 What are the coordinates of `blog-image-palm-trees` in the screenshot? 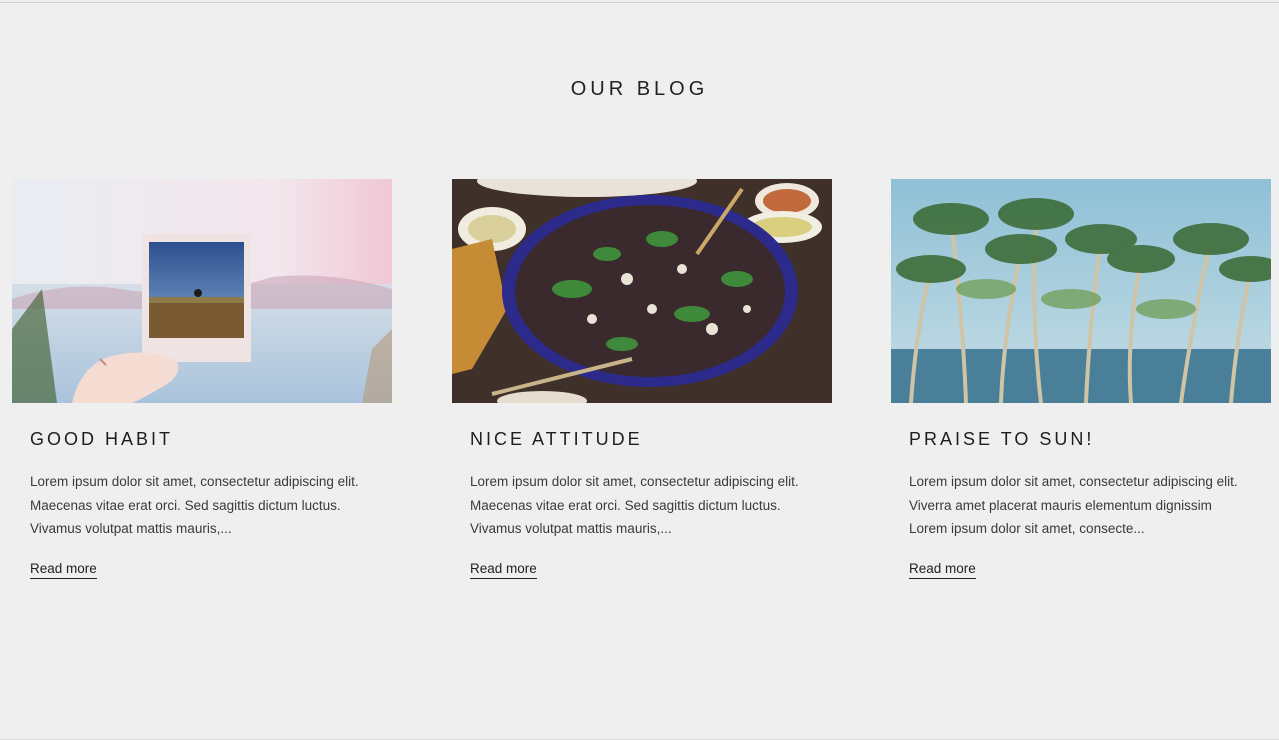 It's located at (1081, 291).